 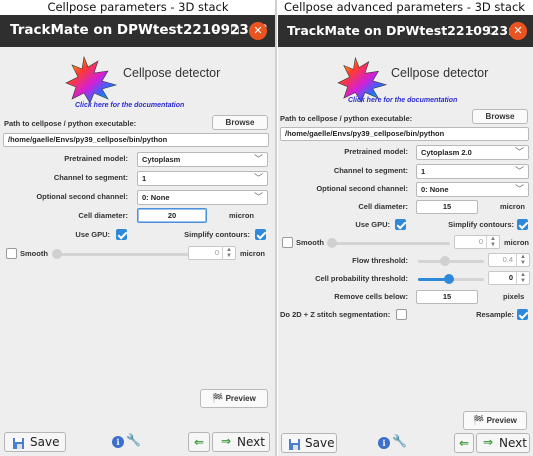 What do you see at coordinates (310, 242) in the screenshot?
I see `smooth-label: Smooth` at bounding box center [310, 242].